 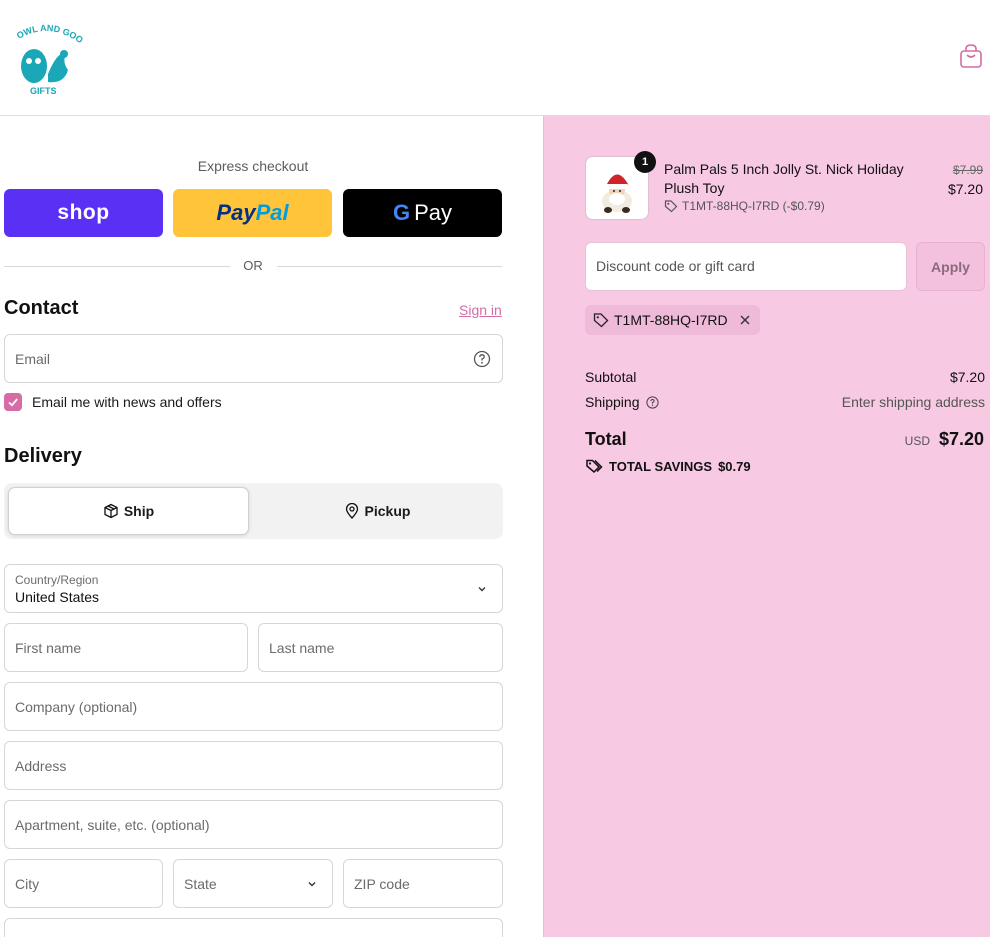 What do you see at coordinates (41, 308) in the screenshot?
I see `contact-title: Contact` at bounding box center [41, 308].